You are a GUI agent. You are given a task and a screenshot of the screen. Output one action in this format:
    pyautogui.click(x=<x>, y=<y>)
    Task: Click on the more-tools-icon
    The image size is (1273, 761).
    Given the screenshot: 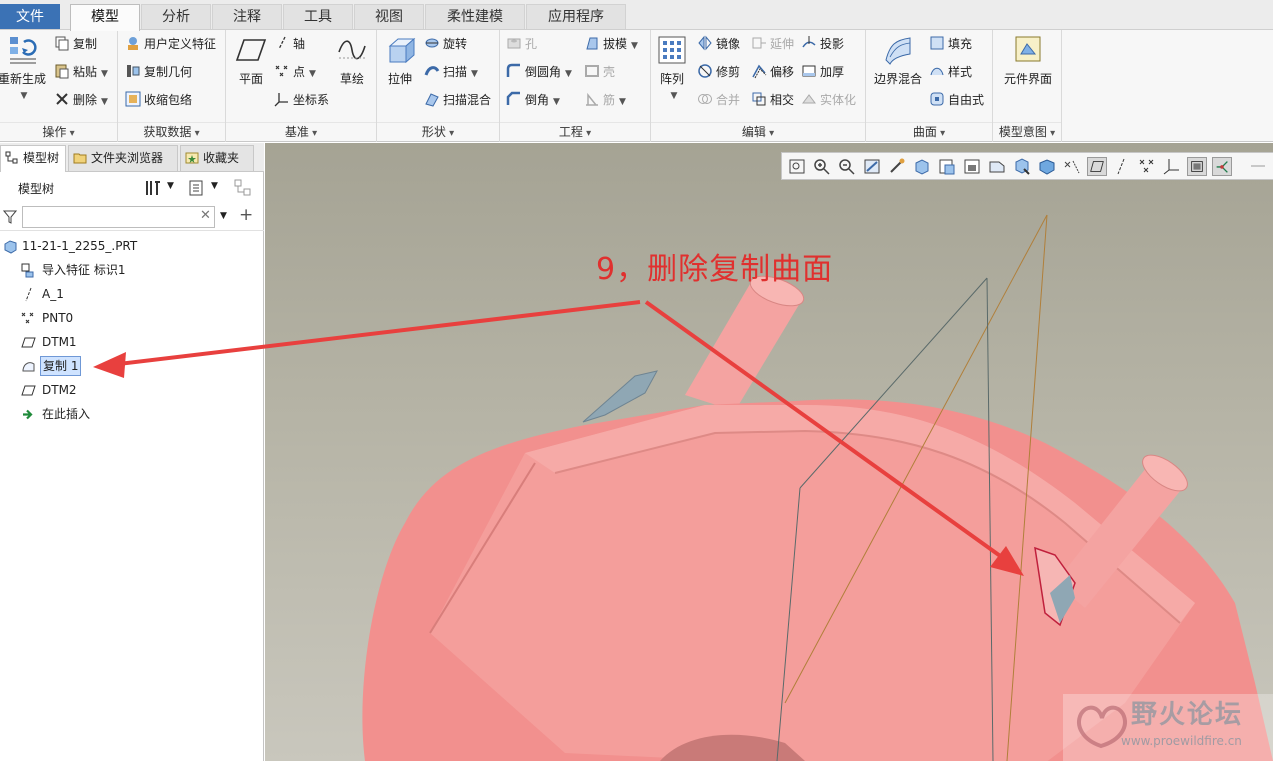 What is the action you would take?
    pyautogui.click(x=1258, y=166)
    